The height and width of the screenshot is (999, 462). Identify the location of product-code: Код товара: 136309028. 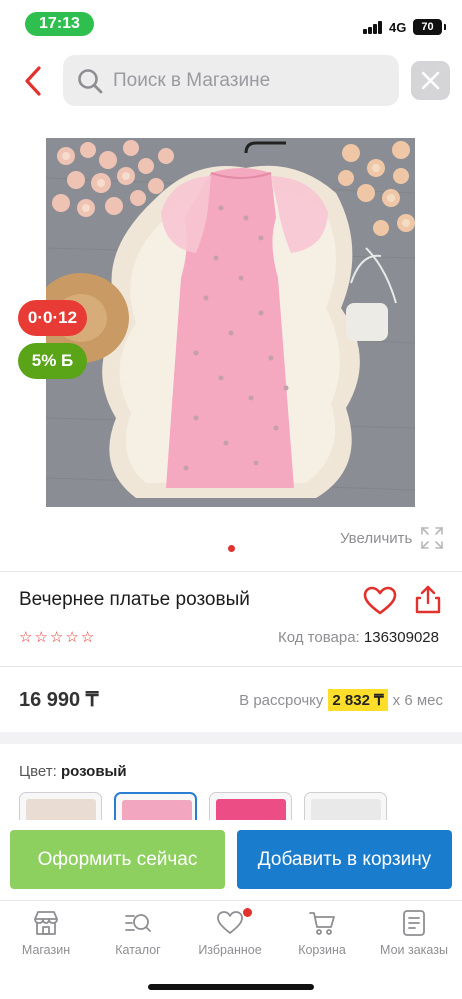
(358, 637).